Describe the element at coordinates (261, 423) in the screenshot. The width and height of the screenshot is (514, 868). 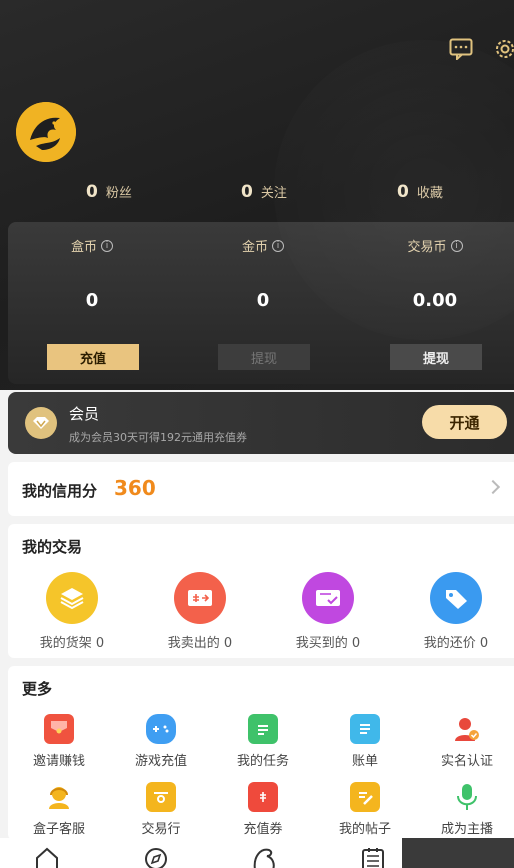
I see `membership-banner: 会员 成为会员30天可得192元通用充值券 开通` at that location.